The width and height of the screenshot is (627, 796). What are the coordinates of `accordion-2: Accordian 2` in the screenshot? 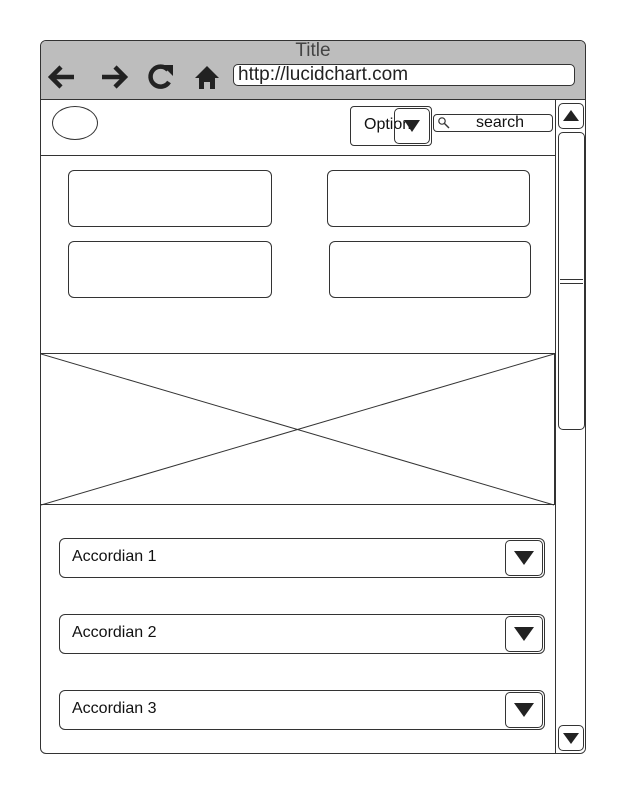 It's located at (302, 634).